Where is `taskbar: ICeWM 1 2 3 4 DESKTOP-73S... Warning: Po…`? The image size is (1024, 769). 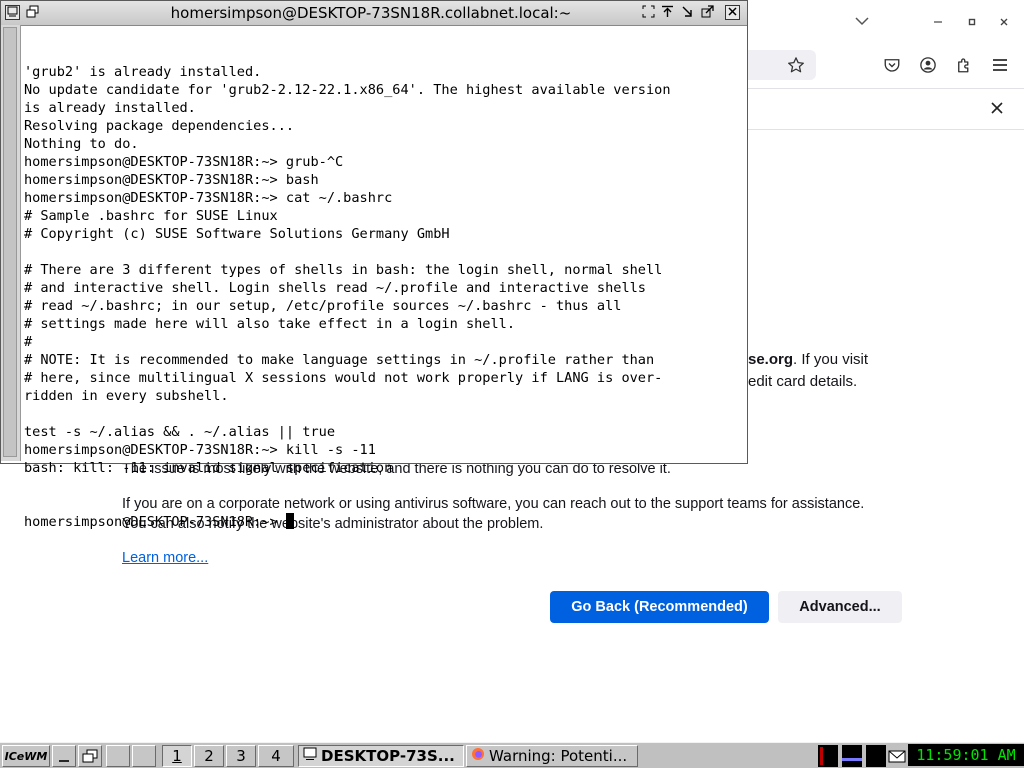 taskbar: ICeWM 1 2 3 4 DESKTOP-73S... Warning: Po… is located at coordinates (512, 755).